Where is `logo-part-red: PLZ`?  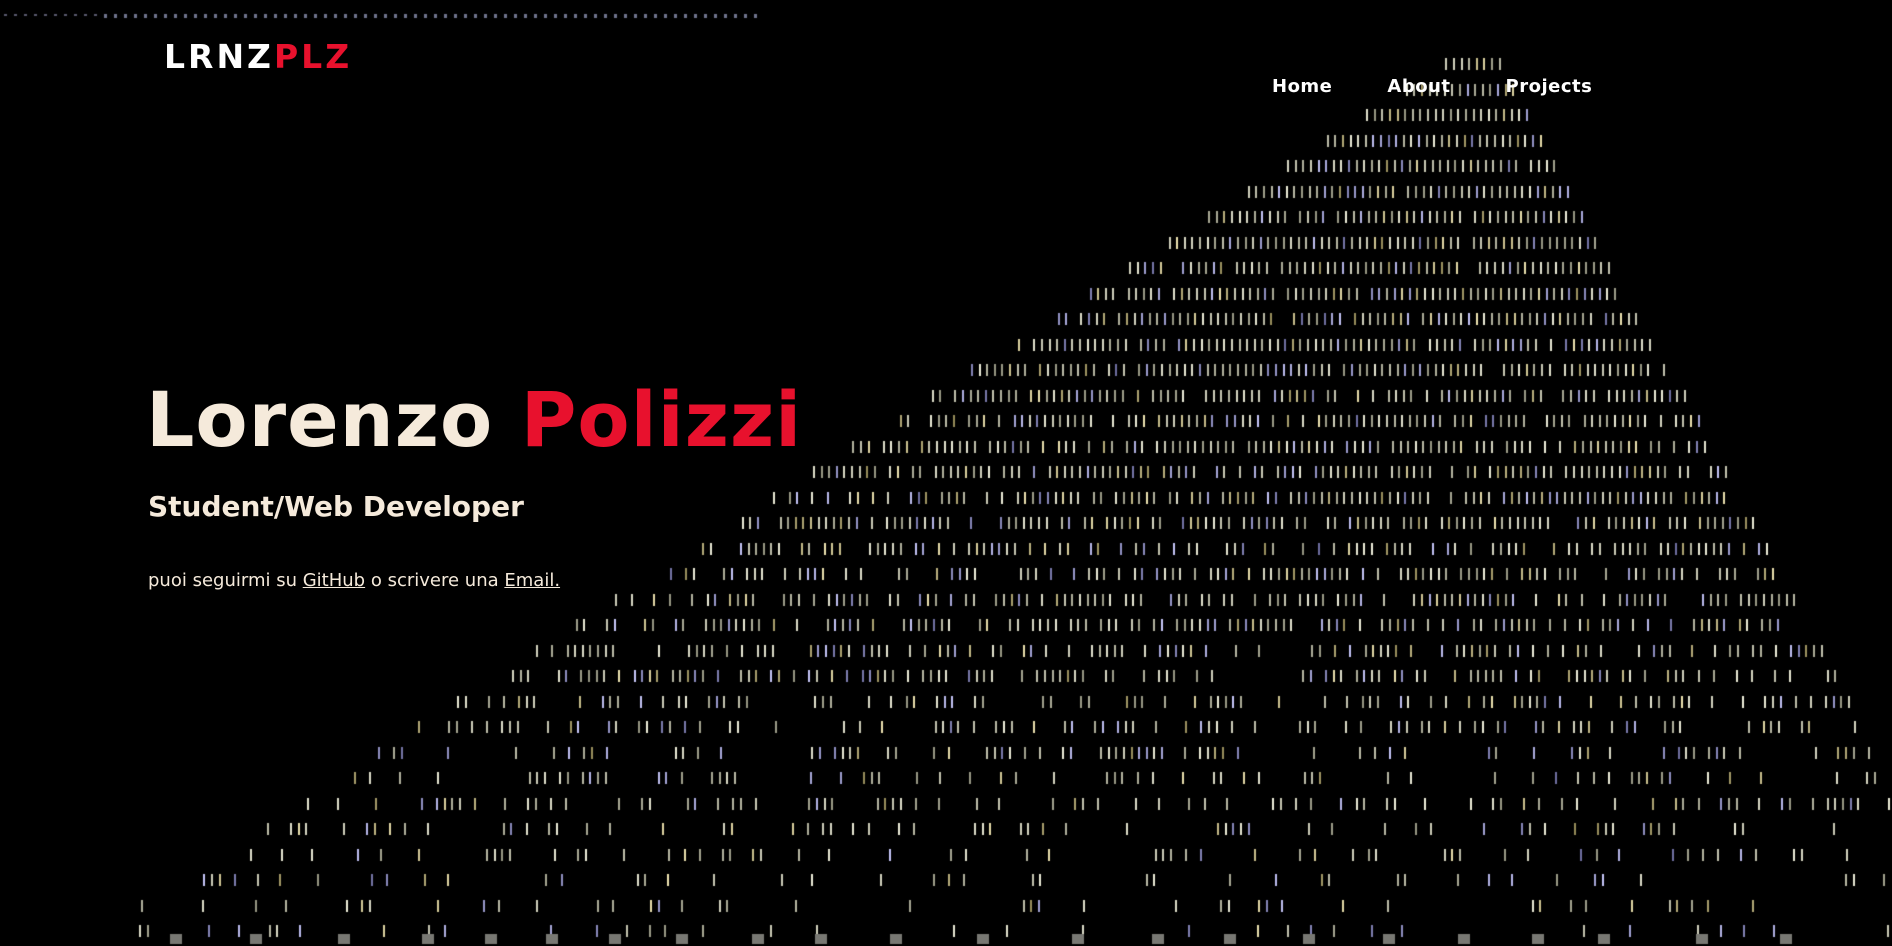 logo-part-red: PLZ is located at coordinates (313, 56).